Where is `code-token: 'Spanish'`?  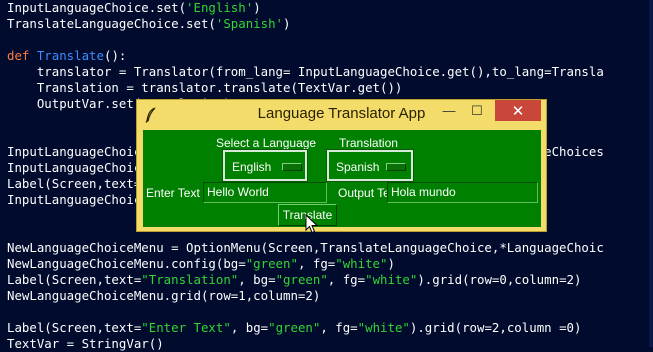 code-token: 'Spanish' is located at coordinates (249, 23).